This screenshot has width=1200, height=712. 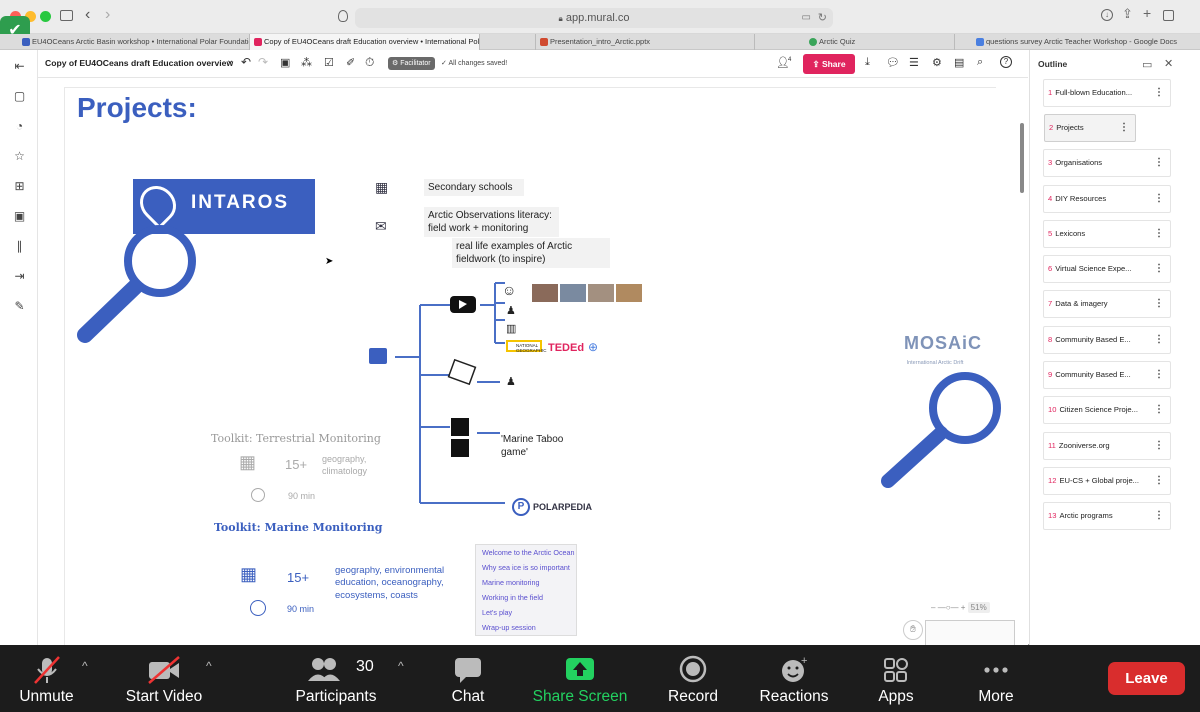 What do you see at coordinates (1090, 128) in the screenshot?
I see `outline-item: 2 Projects ⋮` at bounding box center [1090, 128].